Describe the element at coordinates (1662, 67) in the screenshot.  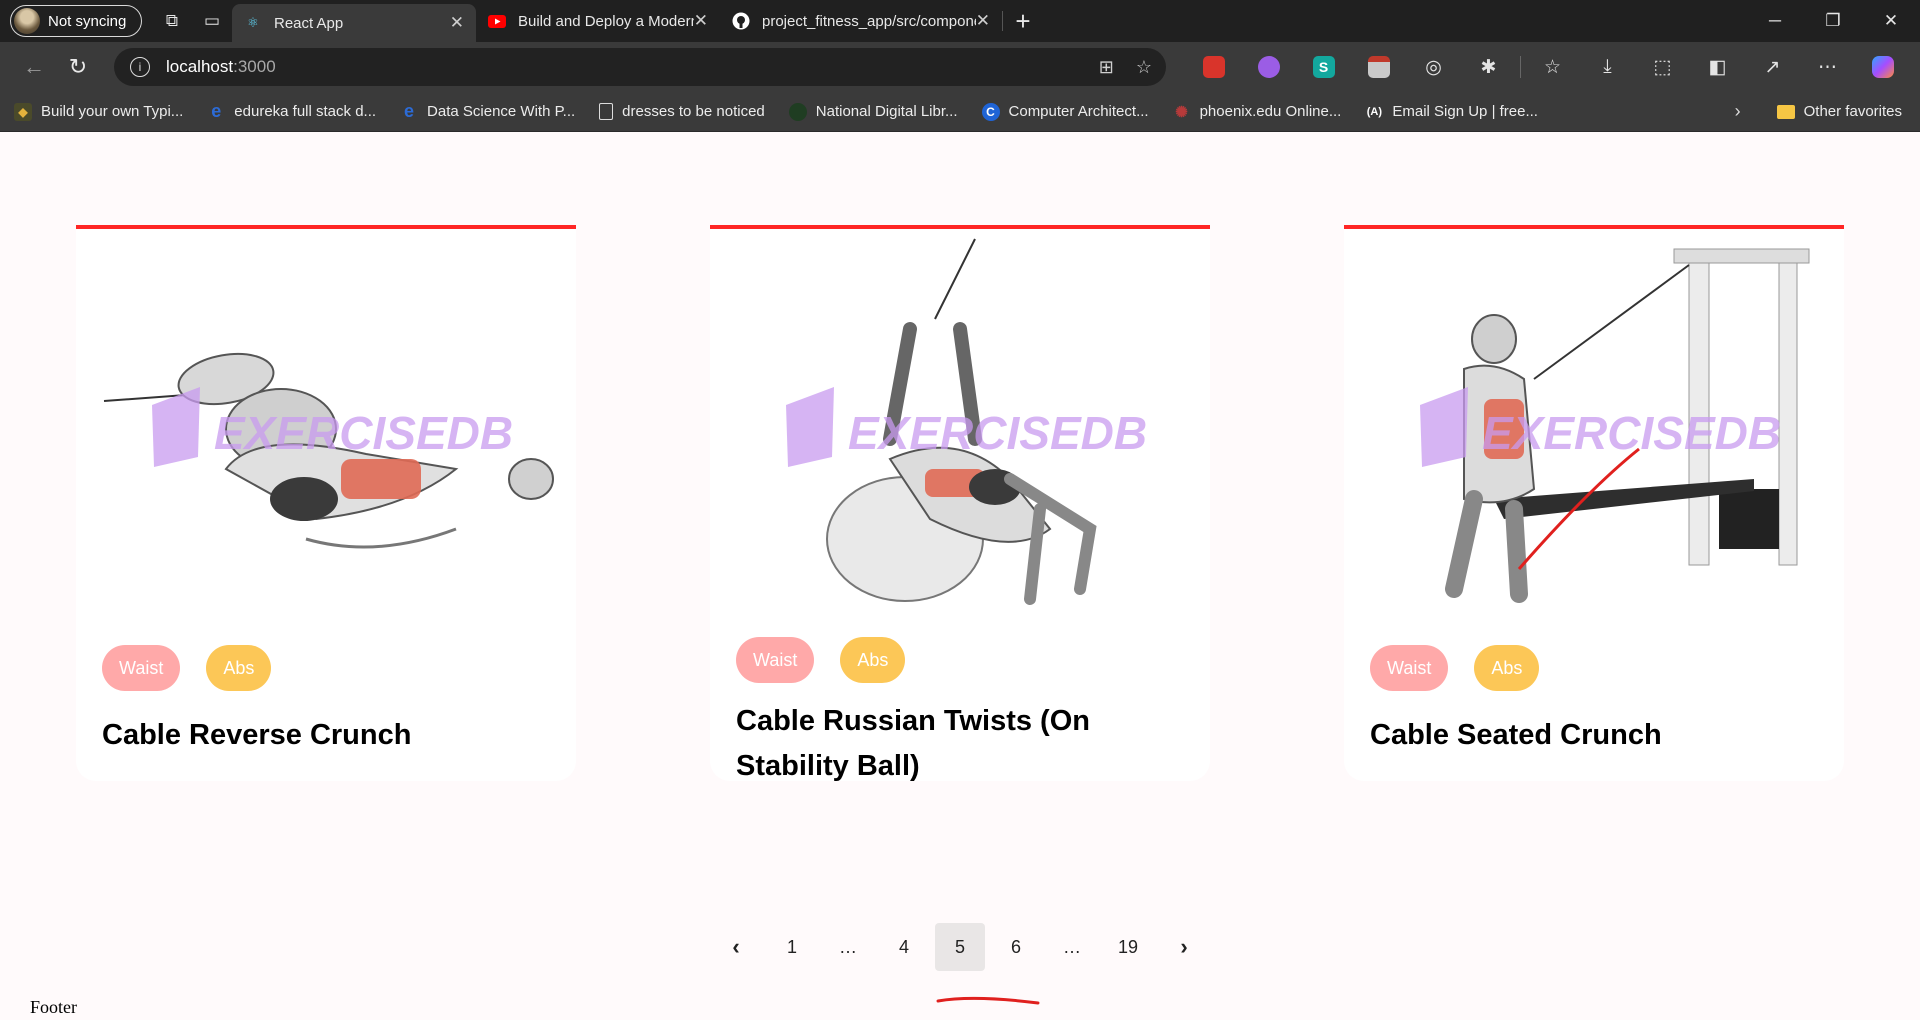
I see `screenshot-icon: ⬚` at that location.